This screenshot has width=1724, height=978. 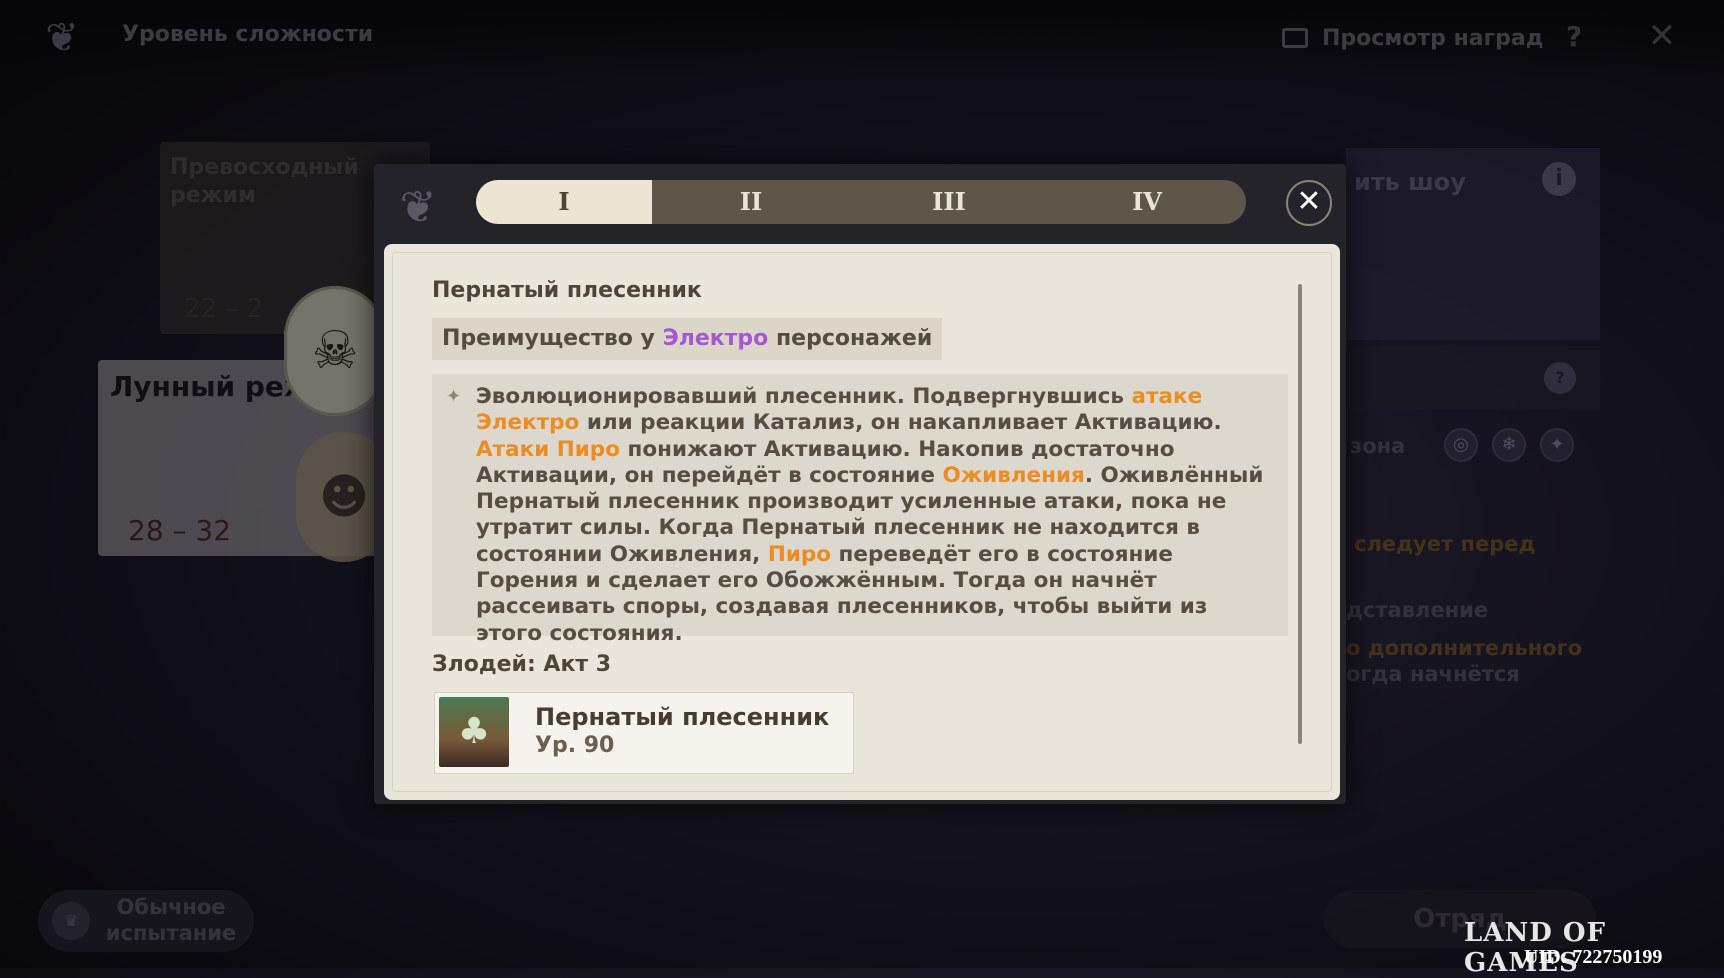 What do you see at coordinates (575, 745) in the screenshot?
I see `boss-level: Ур. 90` at bounding box center [575, 745].